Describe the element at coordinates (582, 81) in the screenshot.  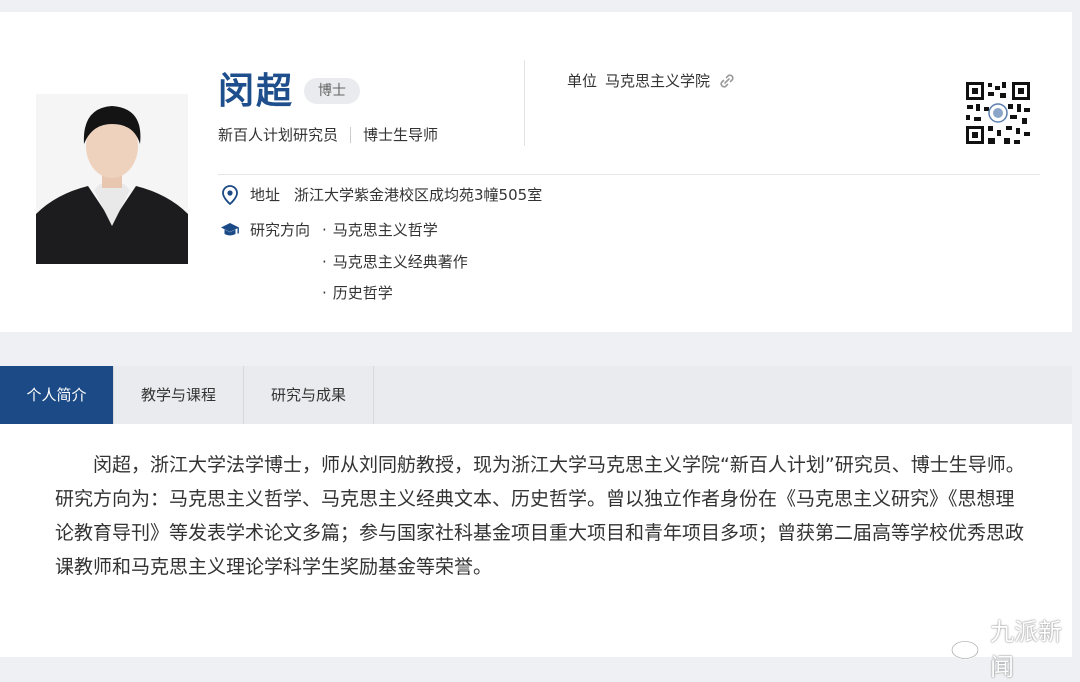
I see `unit-label: 单位` at that location.